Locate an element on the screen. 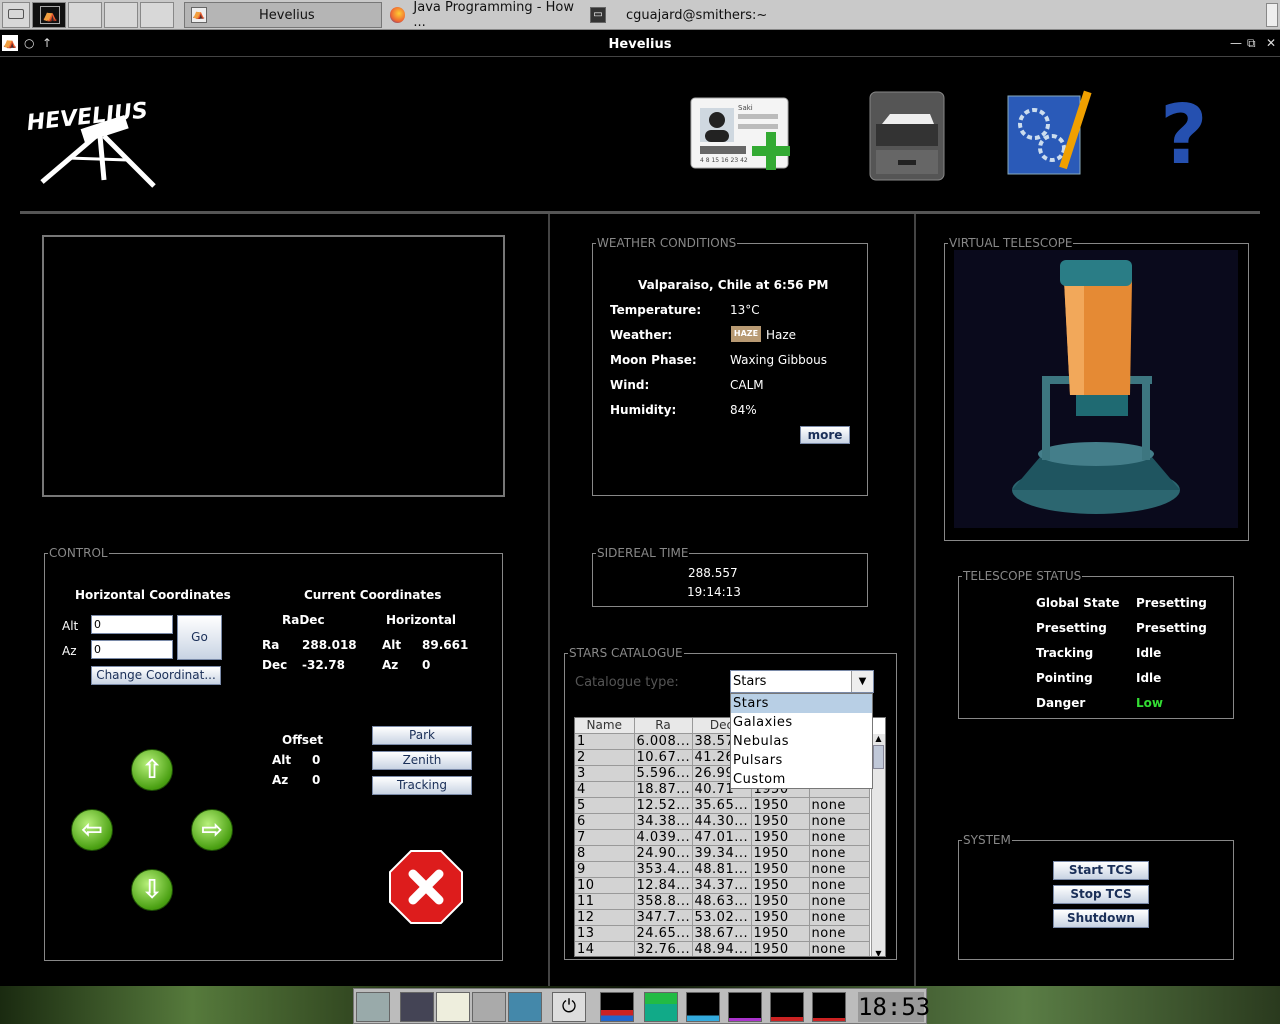  column-header: Ra is located at coordinates (663, 726).